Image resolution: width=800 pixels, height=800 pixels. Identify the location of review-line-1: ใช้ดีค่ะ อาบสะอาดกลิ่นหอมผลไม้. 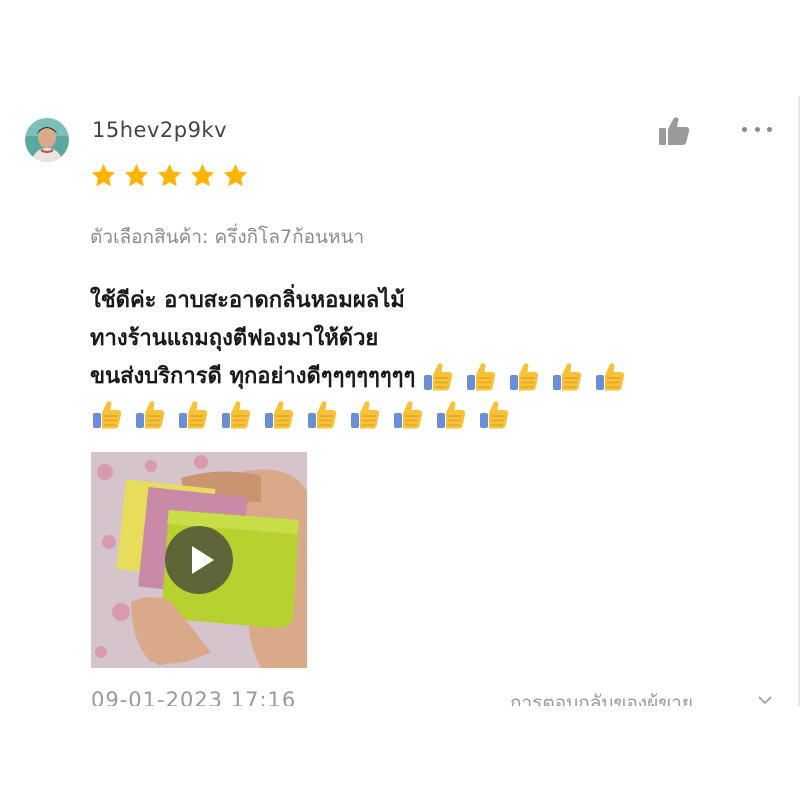
(247, 300).